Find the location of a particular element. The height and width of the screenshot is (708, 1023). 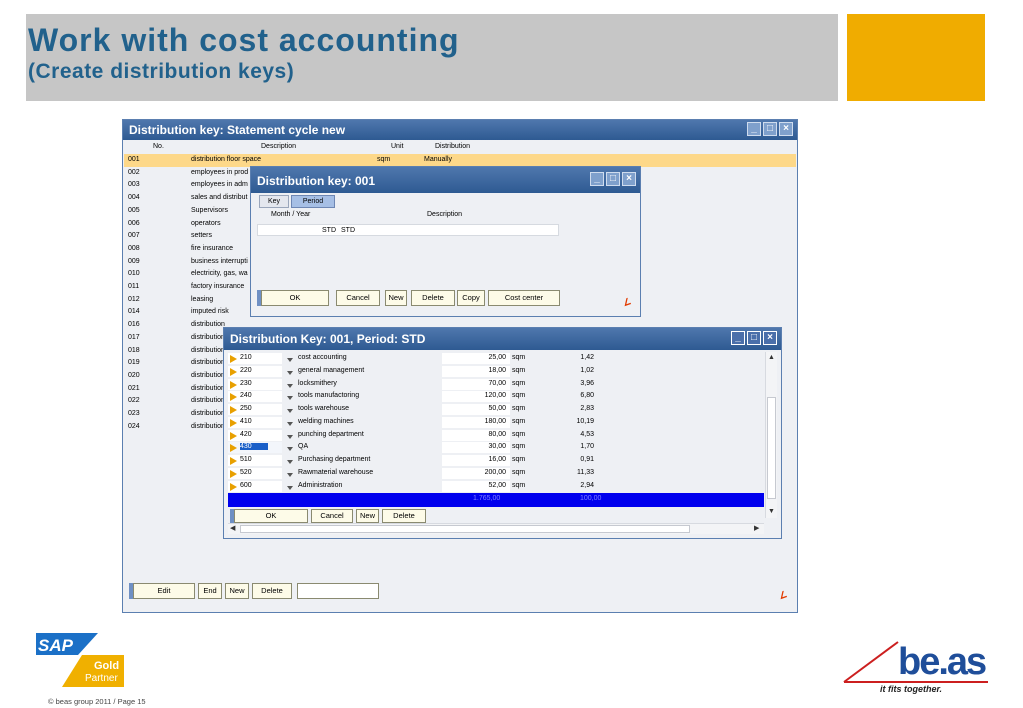

distribution-row: 430 QA 30,00 sqm 1,70 is located at coordinates (496, 447).